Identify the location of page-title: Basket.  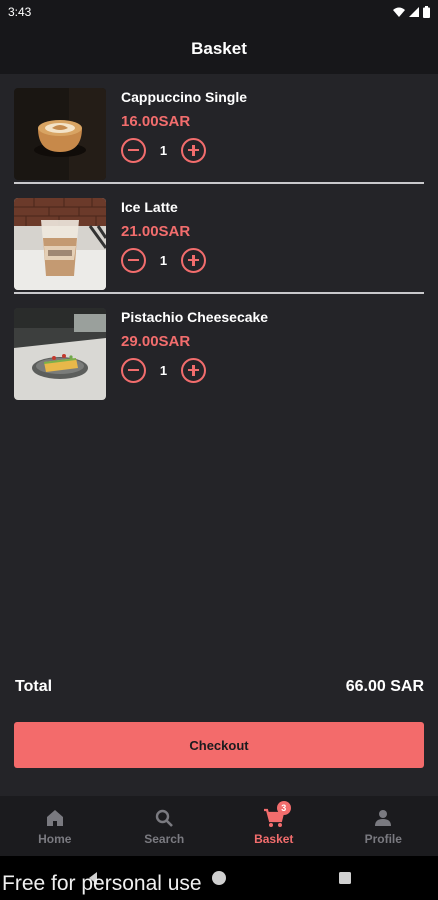
(219, 48).